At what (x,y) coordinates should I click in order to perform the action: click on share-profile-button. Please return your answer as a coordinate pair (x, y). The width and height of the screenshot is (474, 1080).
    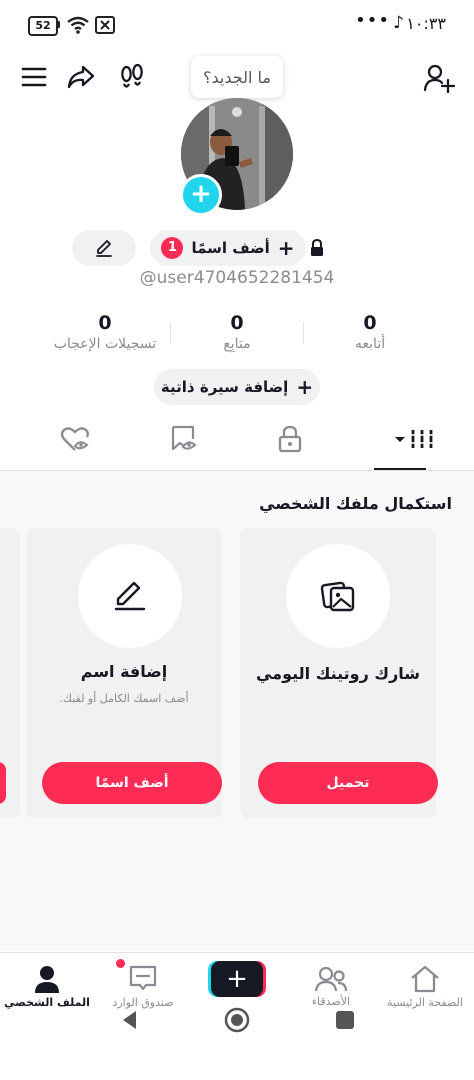
    Looking at the image, I should click on (81, 77).